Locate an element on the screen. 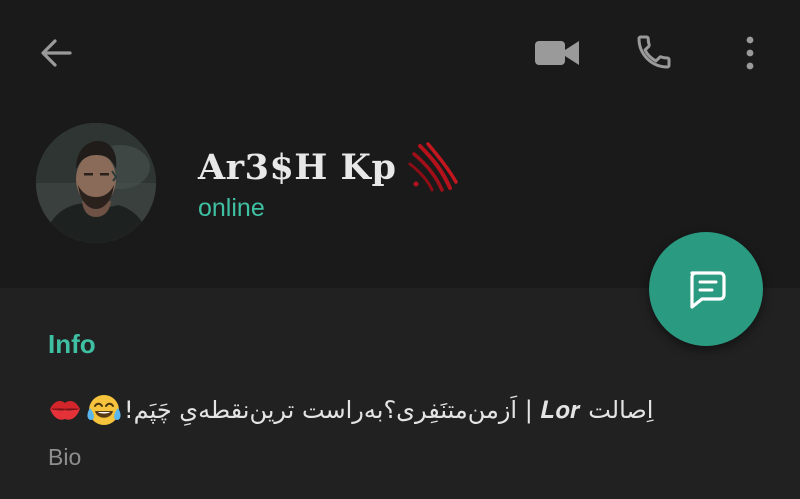 This screenshot has height=499, width=800. profile-photo is located at coordinates (96, 183).